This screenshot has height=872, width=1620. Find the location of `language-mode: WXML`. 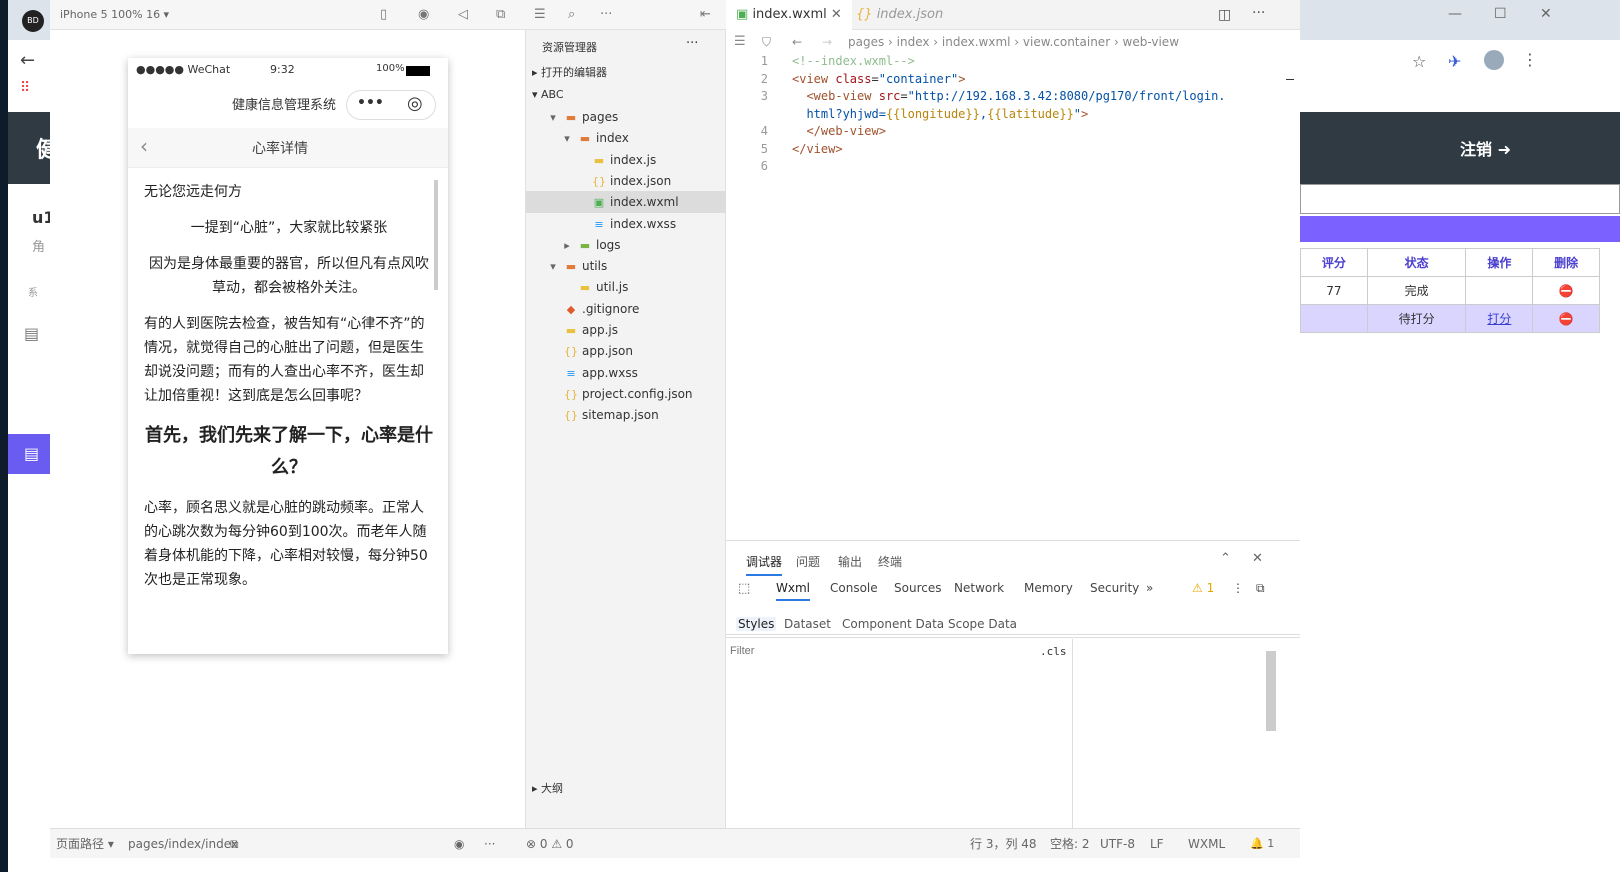

language-mode: WXML is located at coordinates (1206, 844).